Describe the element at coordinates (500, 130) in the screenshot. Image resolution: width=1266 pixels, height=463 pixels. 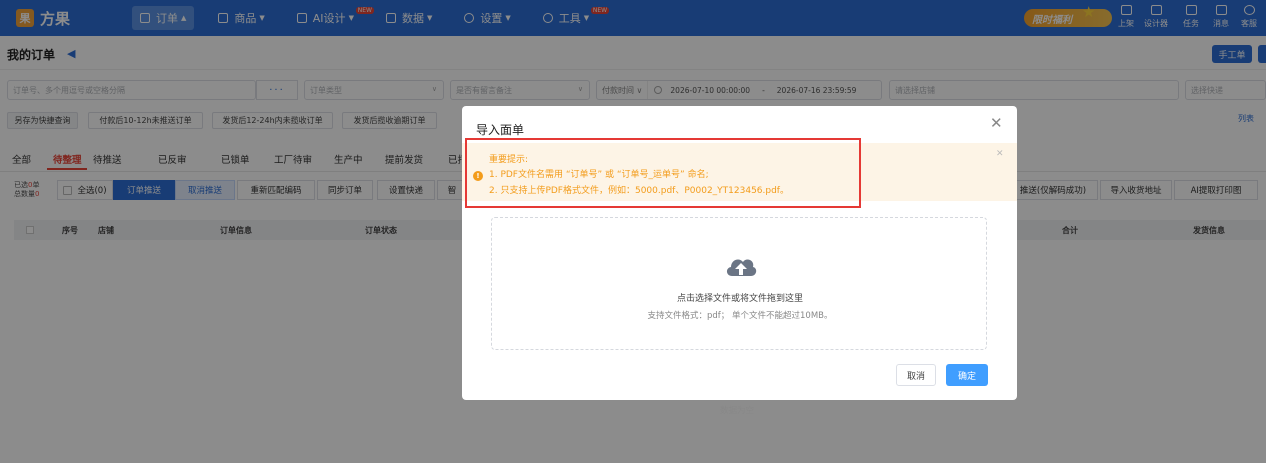
I see `dialog-title: 导入面单` at that location.